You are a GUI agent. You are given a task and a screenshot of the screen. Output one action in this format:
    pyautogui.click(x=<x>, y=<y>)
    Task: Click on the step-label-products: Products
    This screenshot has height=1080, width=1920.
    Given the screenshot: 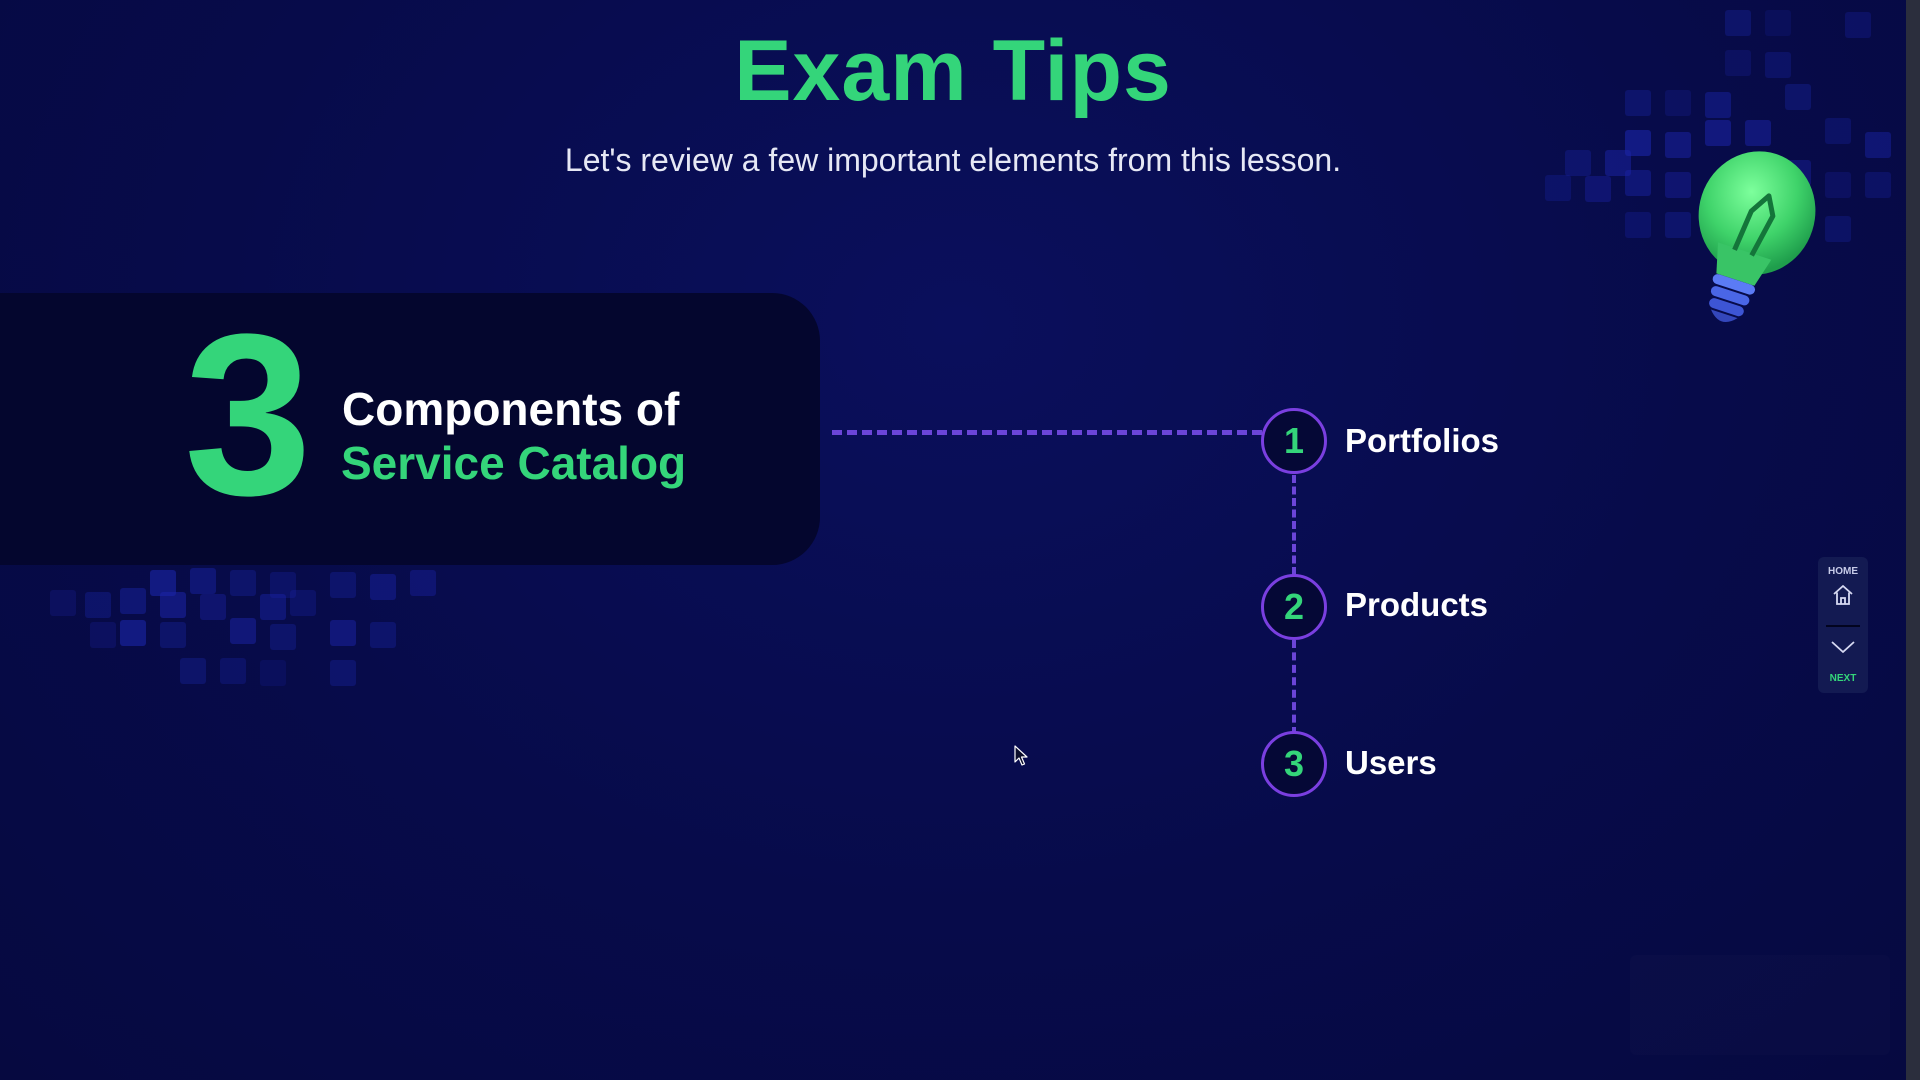 What is the action you would take?
    pyautogui.click(x=1417, y=604)
    